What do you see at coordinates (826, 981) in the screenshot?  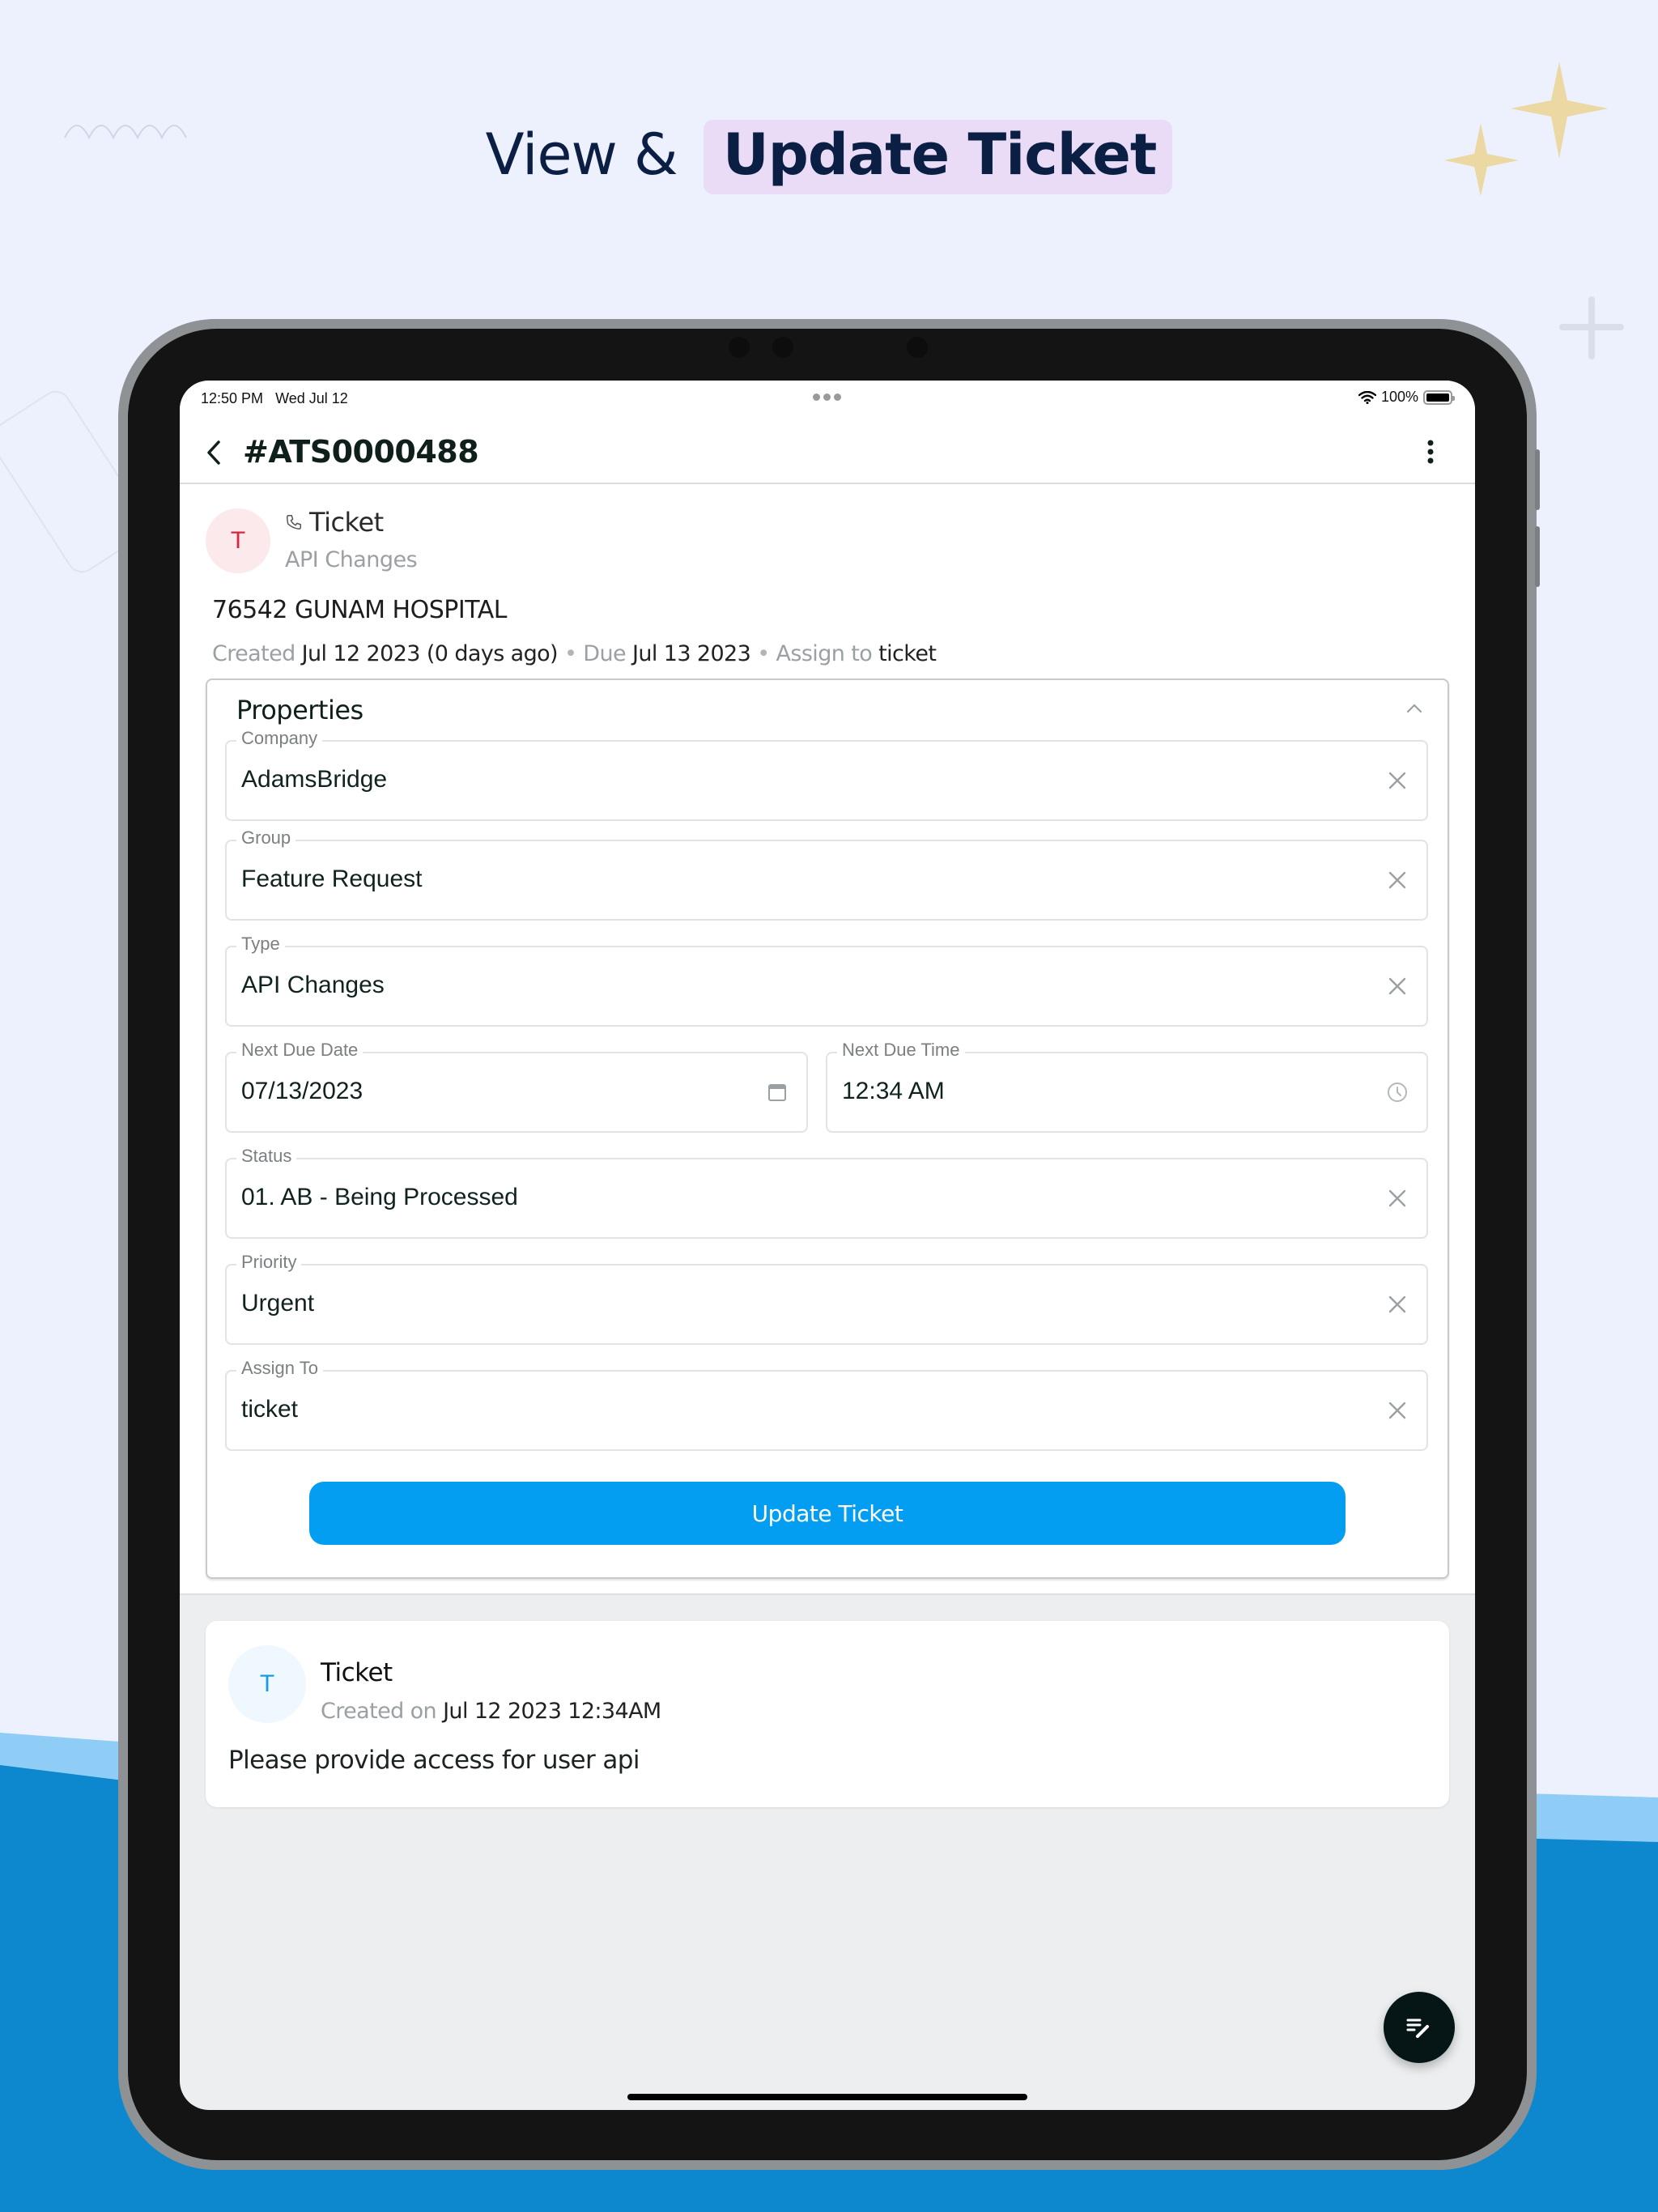 I see `type-field: Type API Changes` at bounding box center [826, 981].